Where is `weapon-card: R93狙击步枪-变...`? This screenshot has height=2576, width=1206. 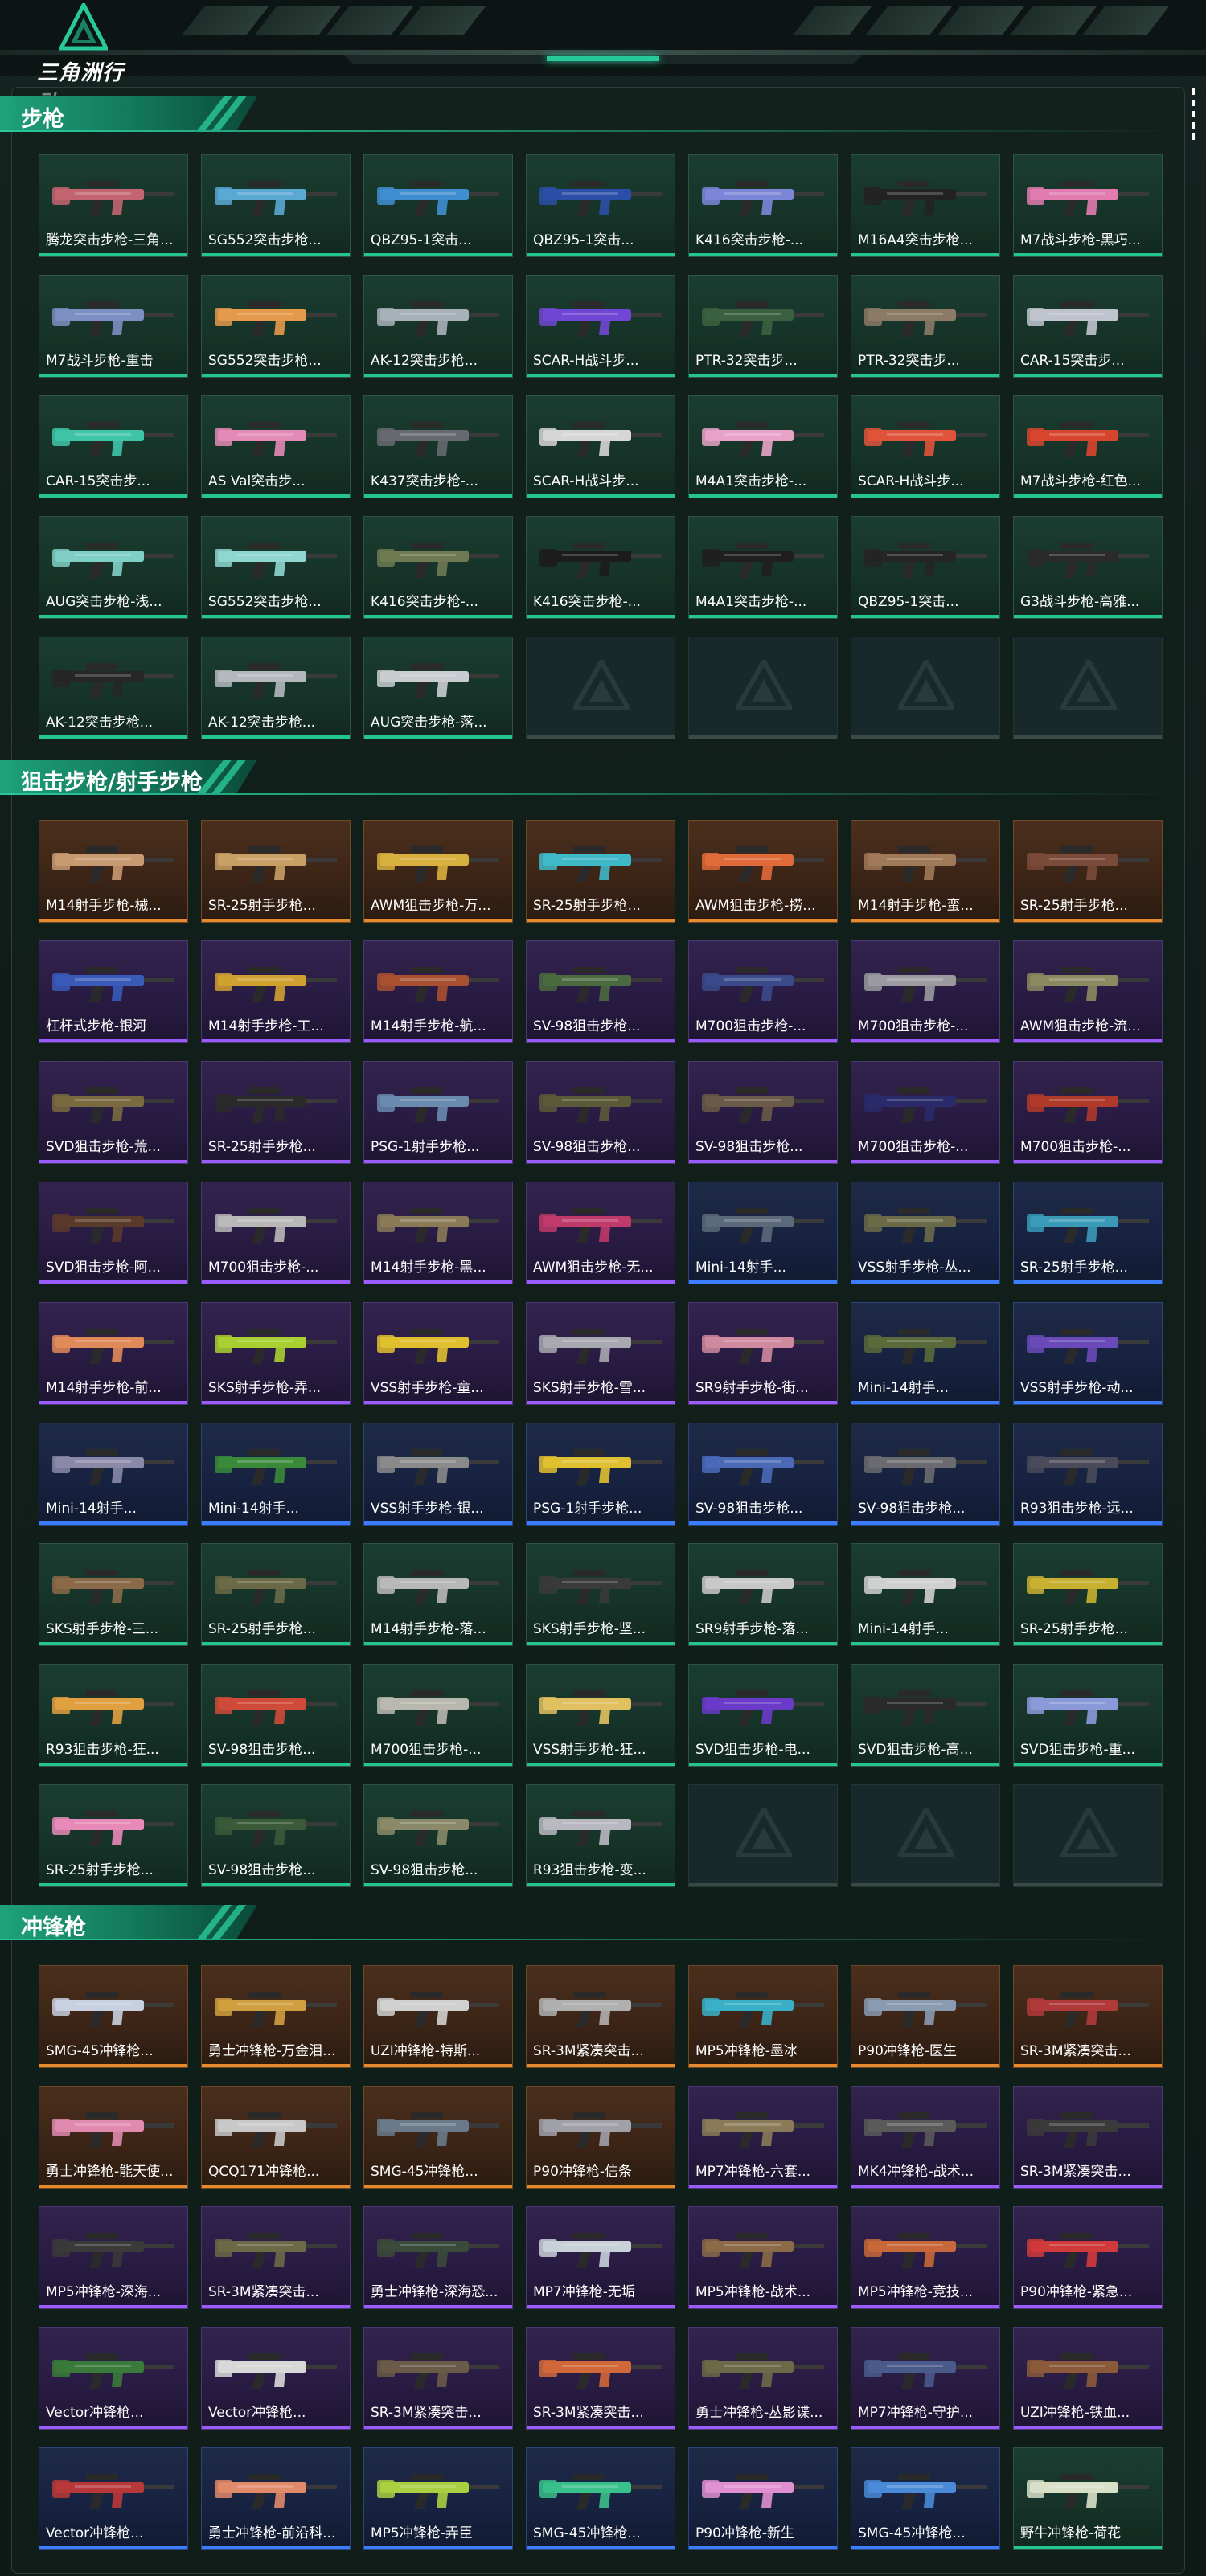 weapon-card: R93狙击步枪-变... is located at coordinates (600, 1835).